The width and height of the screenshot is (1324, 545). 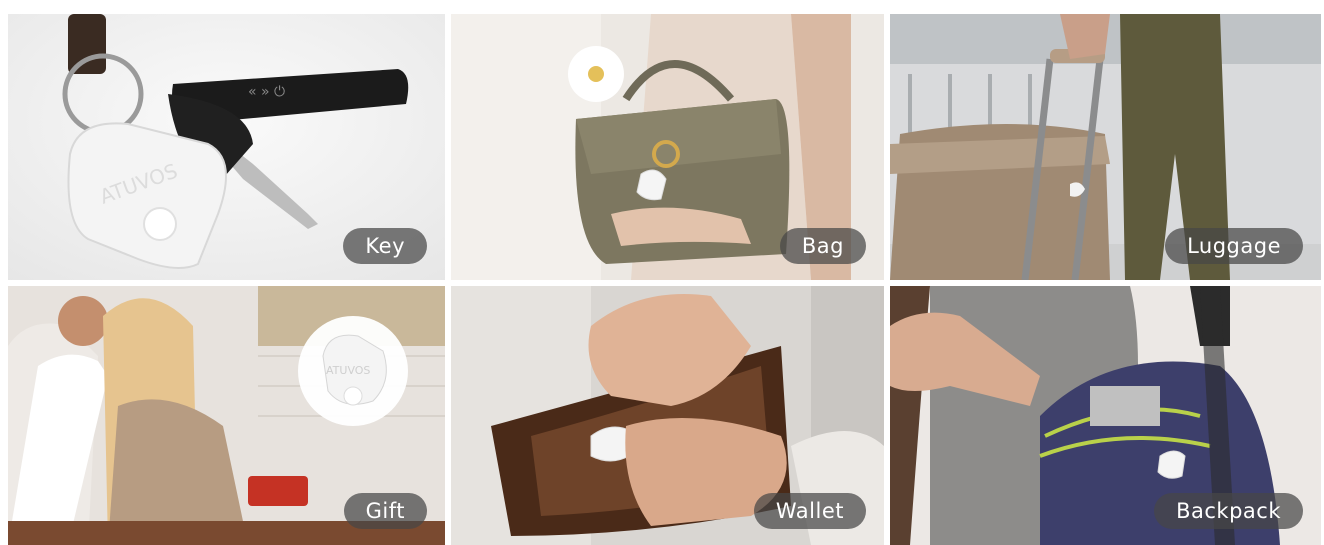 What do you see at coordinates (348, 370) in the screenshot?
I see `brand-text: ATUVOS` at bounding box center [348, 370].